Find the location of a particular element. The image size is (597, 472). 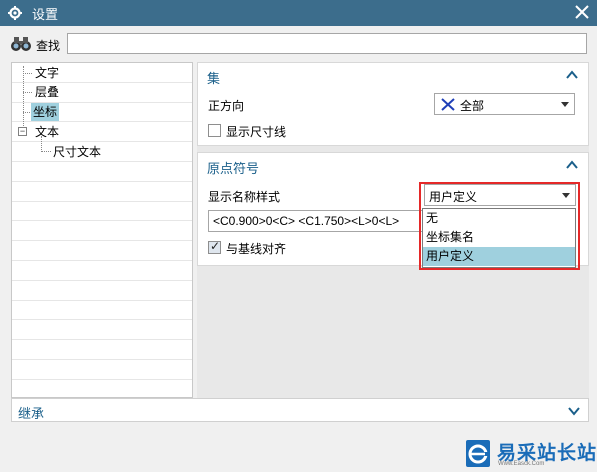

watermark-logo-icon is located at coordinates (478, 453).